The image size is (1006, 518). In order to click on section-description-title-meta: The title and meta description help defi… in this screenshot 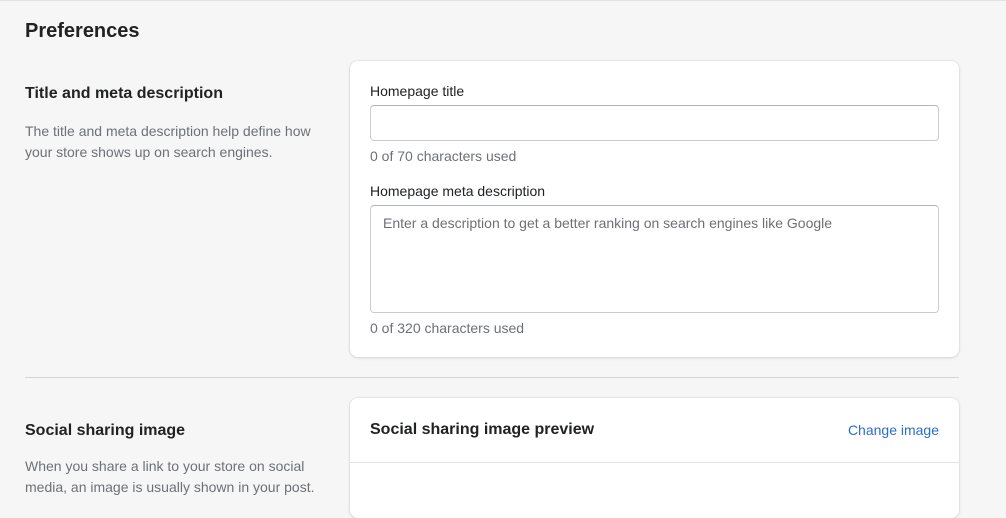, I will do `click(168, 141)`.